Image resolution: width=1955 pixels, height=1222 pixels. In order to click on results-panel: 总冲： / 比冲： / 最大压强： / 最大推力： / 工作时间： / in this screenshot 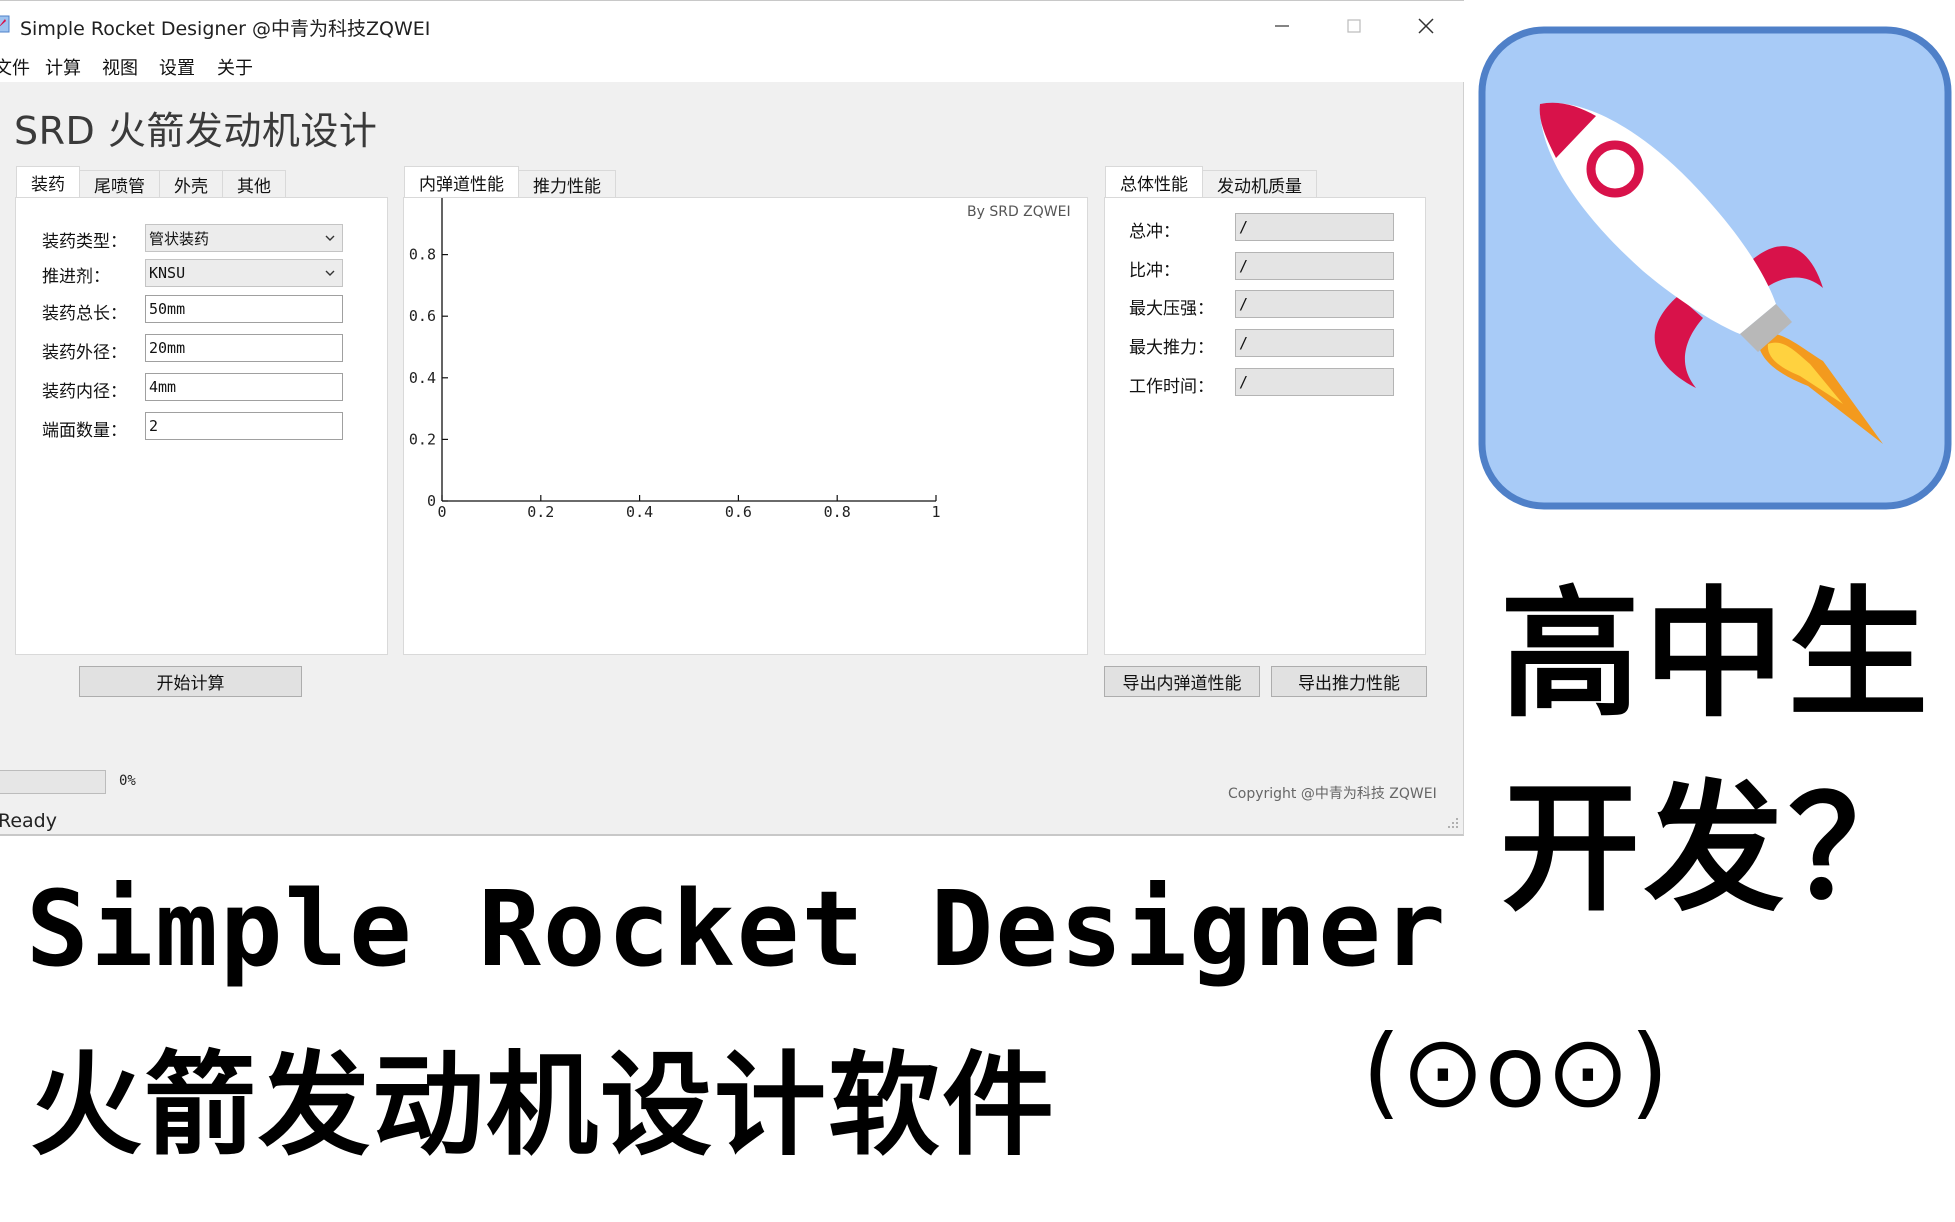, I will do `click(1265, 426)`.